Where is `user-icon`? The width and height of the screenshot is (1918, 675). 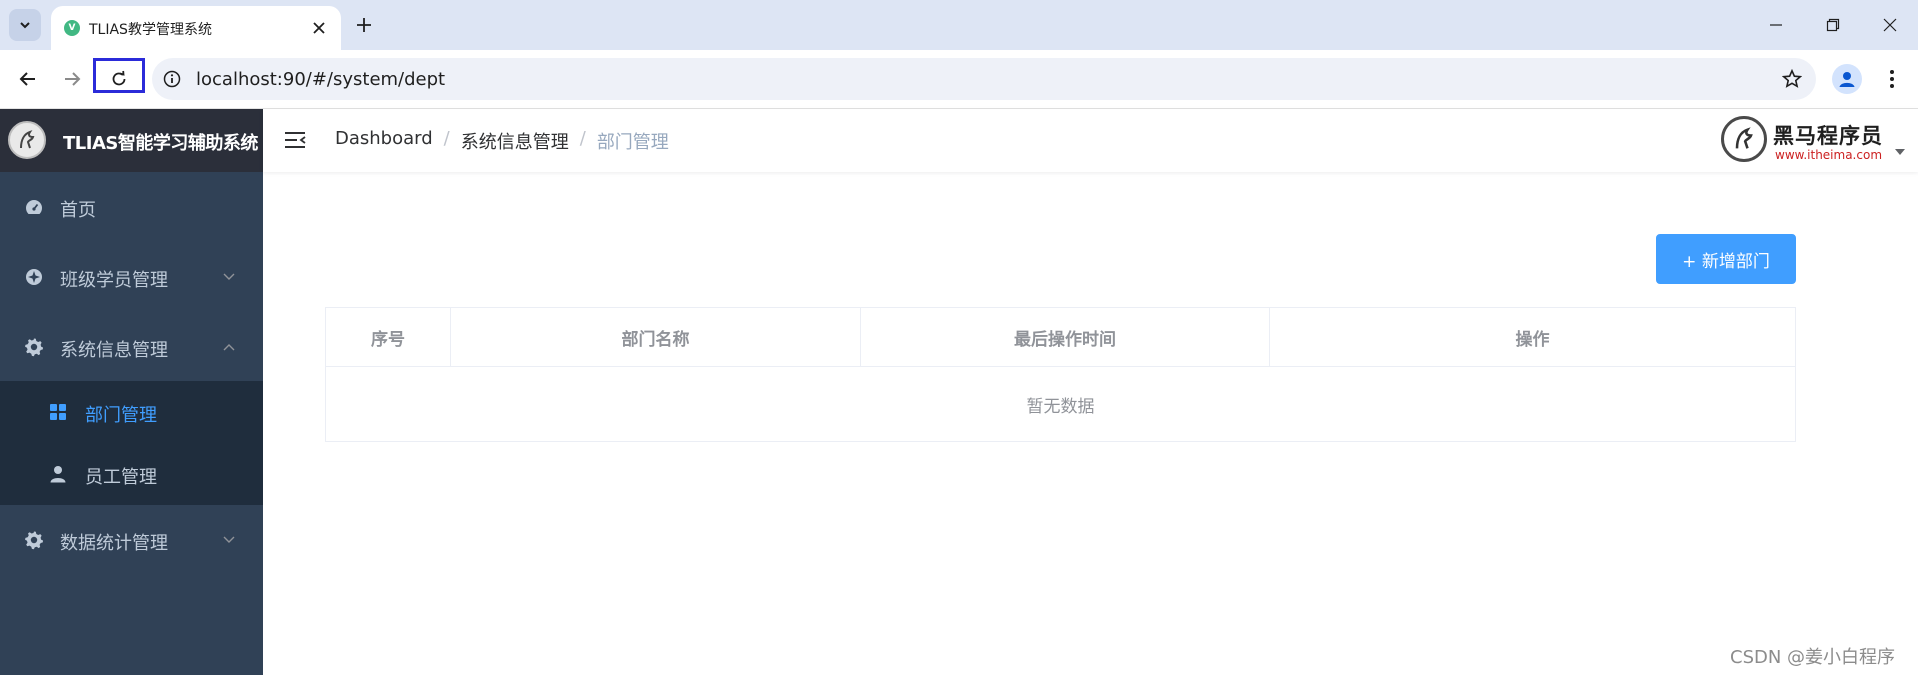 user-icon is located at coordinates (58, 474).